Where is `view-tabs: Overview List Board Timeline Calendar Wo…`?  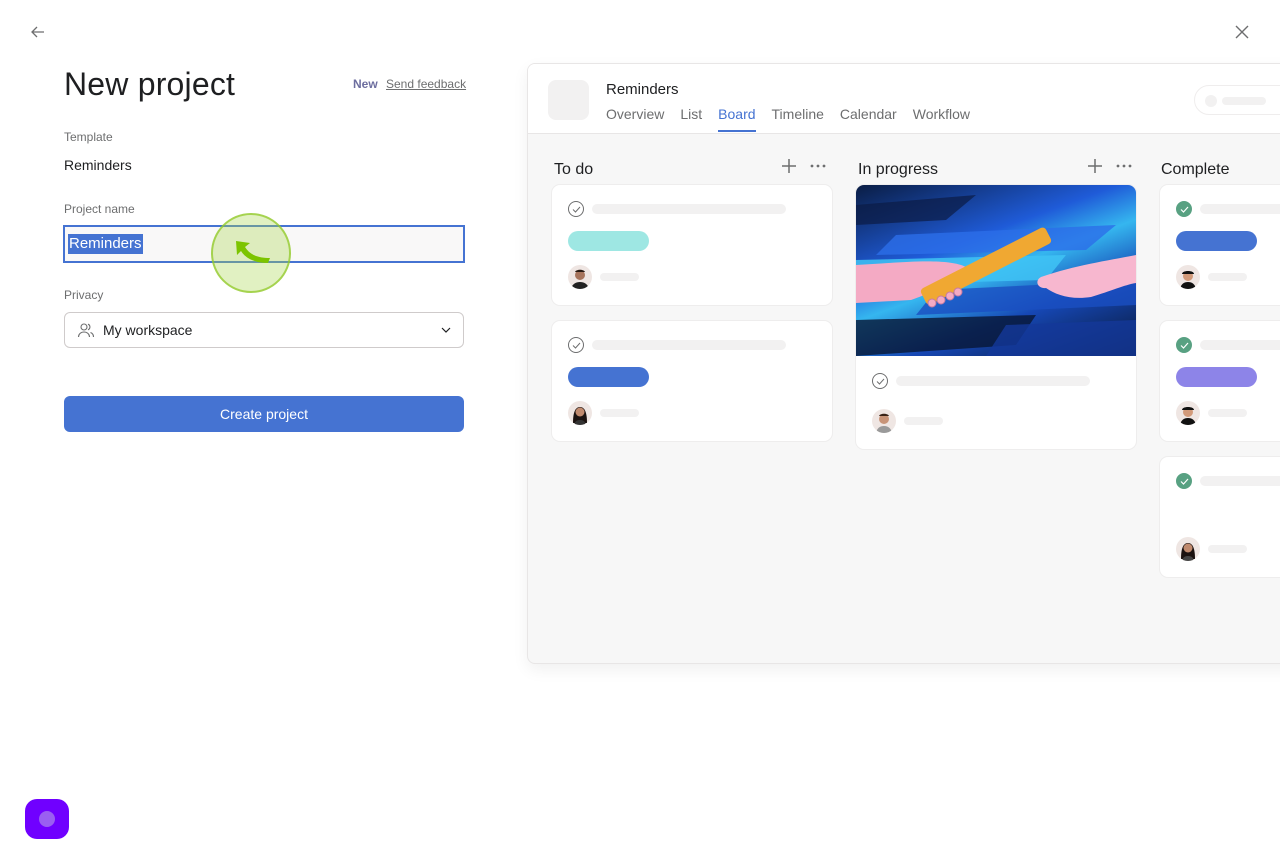 view-tabs: Overview List Board Timeline Calendar Wo… is located at coordinates (788, 119).